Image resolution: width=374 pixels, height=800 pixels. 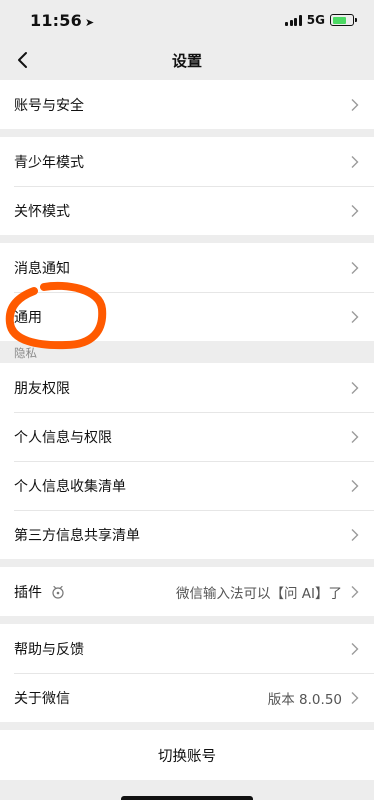 I want to click on settings-item-label: 帮助与反馈, so click(x=49, y=649).